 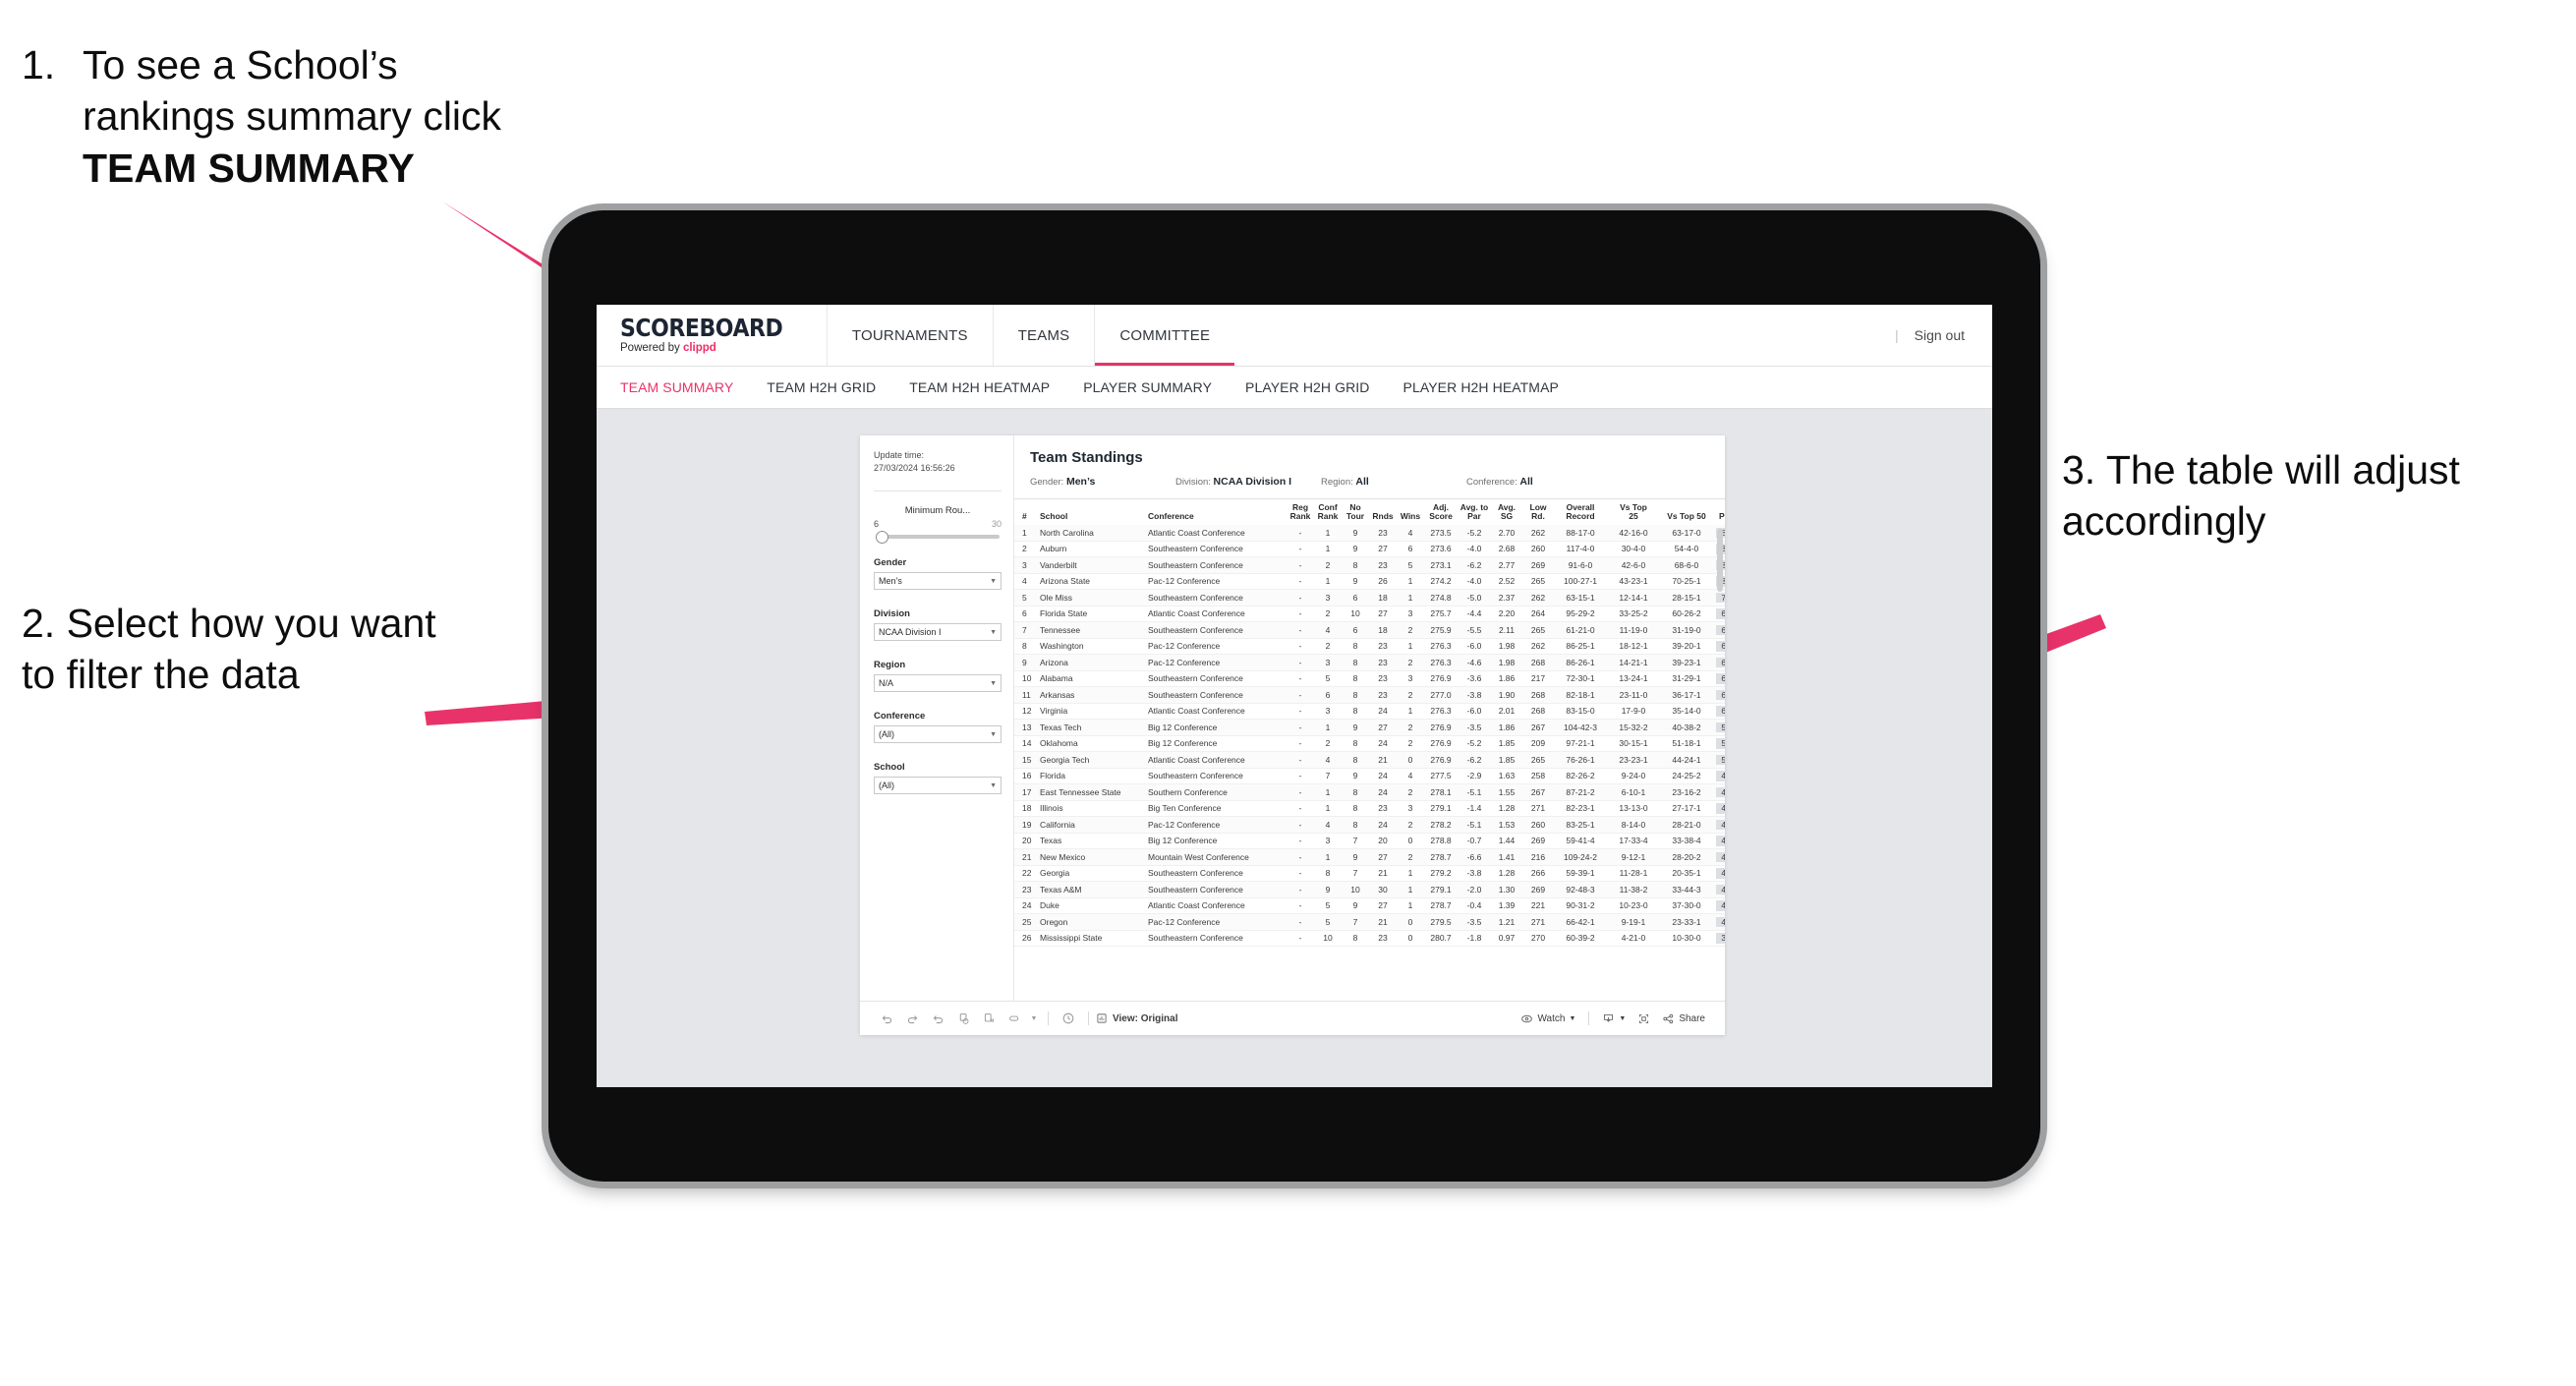 I want to click on column-header-low-rd: Low Rd., so click(x=1539, y=512).